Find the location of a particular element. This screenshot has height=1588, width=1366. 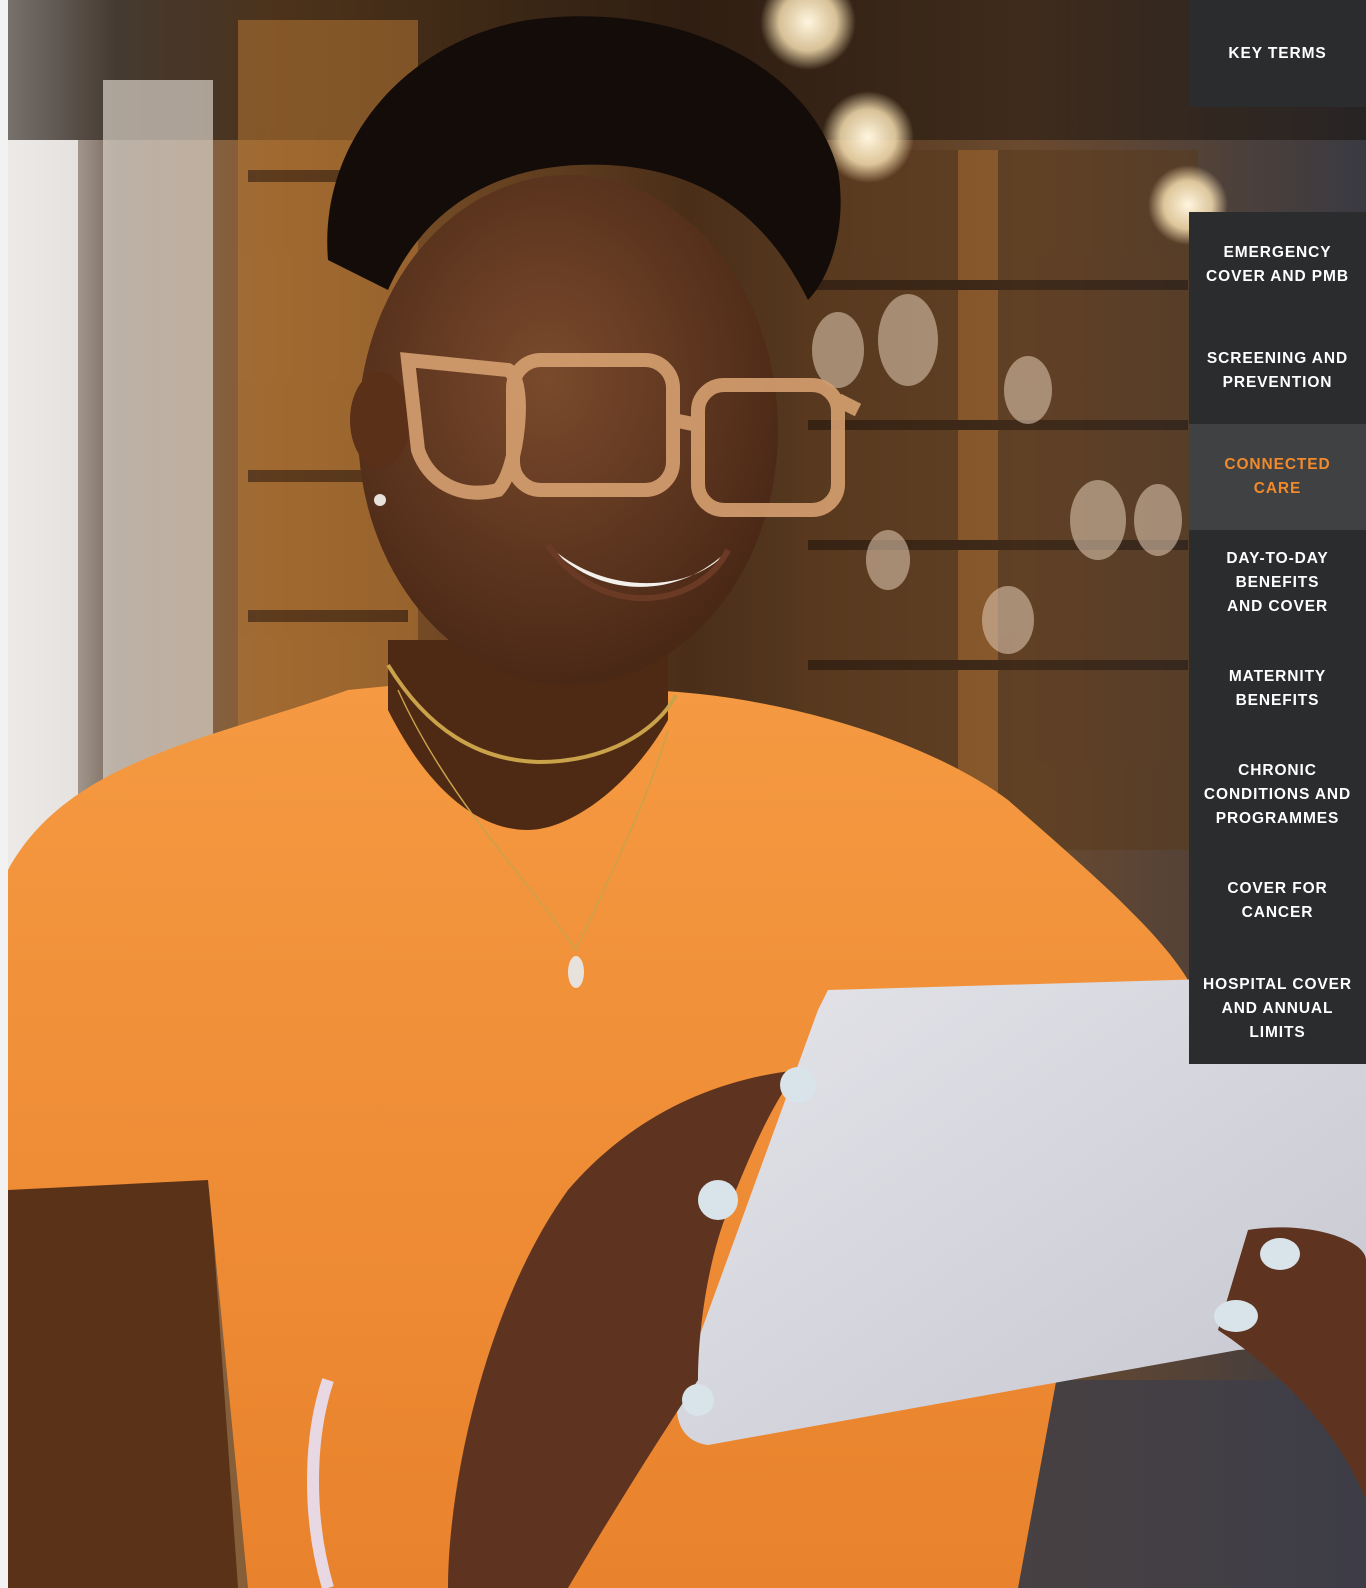

nav-item-day-to-day-benefits-and-cover: DAY-TO-DAY BENEFITS AND COVER is located at coordinates (1277, 583).